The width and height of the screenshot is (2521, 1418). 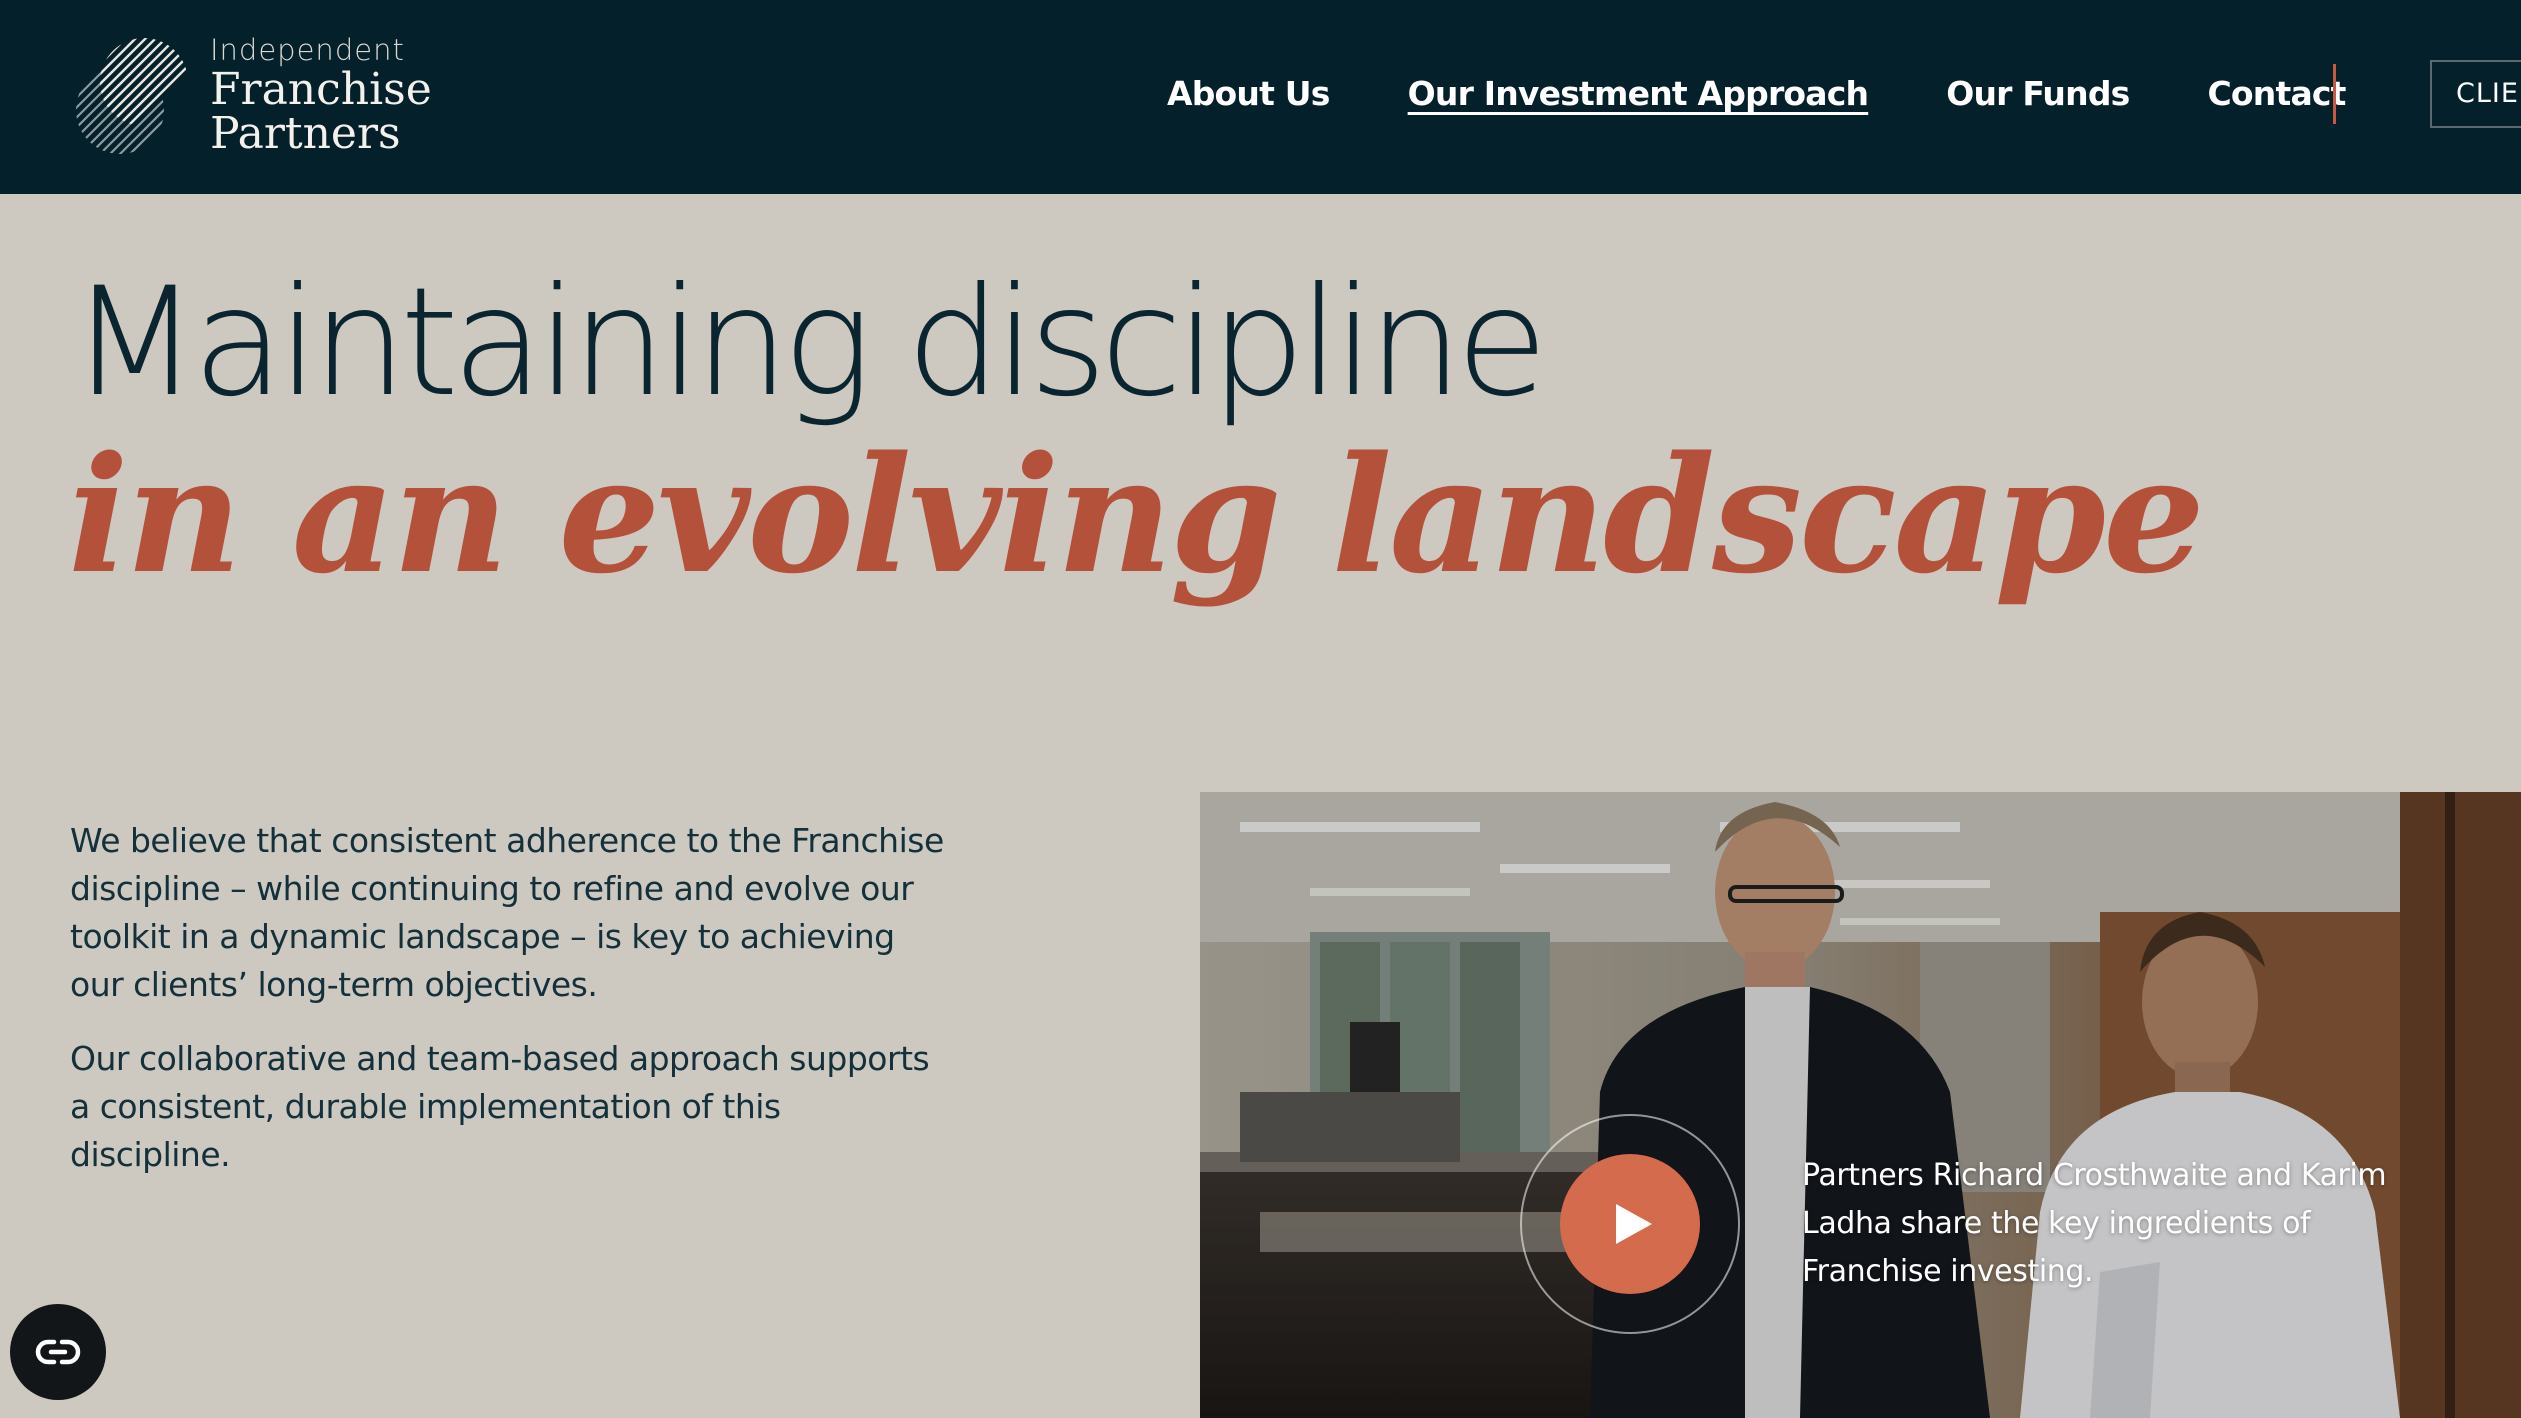 What do you see at coordinates (2475, 94) in the screenshot?
I see `client-login-button: CLIEN` at bounding box center [2475, 94].